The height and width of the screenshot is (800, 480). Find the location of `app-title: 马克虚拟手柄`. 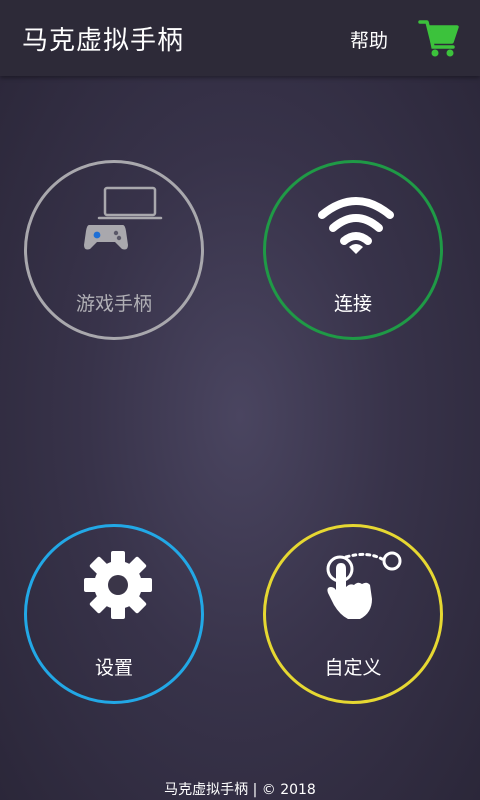

app-title: 马克虚拟手柄 is located at coordinates (103, 41).